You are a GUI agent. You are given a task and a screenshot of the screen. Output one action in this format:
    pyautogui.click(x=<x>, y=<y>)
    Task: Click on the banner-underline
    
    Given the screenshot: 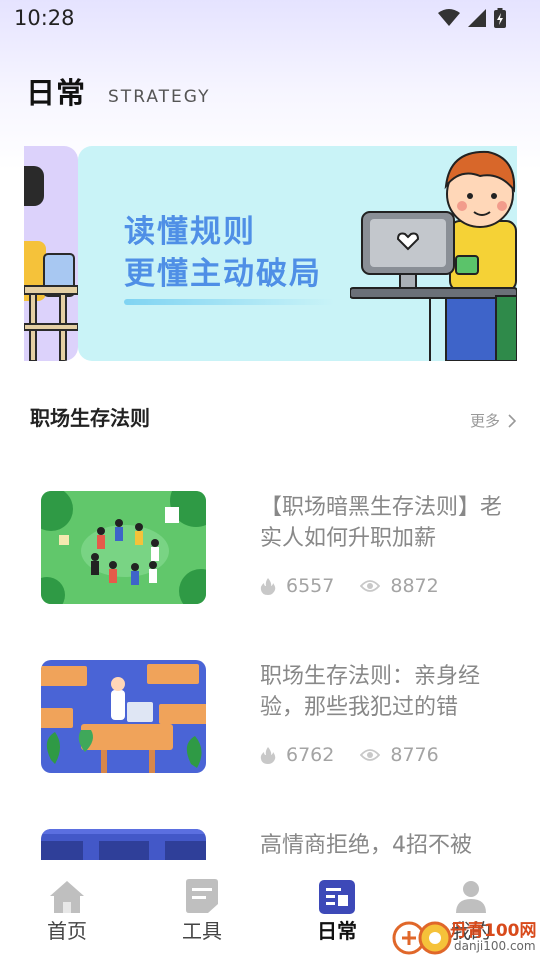 What is the action you would take?
    pyautogui.click(x=229, y=302)
    